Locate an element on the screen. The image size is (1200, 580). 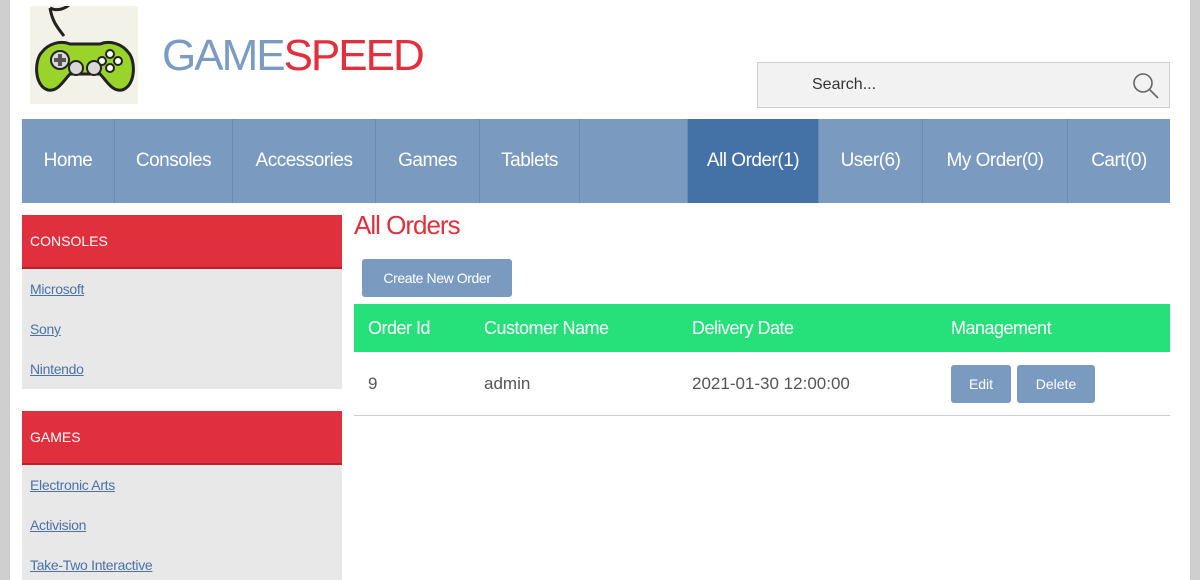
brand-title: GAMESPEED is located at coordinates (293, 56).